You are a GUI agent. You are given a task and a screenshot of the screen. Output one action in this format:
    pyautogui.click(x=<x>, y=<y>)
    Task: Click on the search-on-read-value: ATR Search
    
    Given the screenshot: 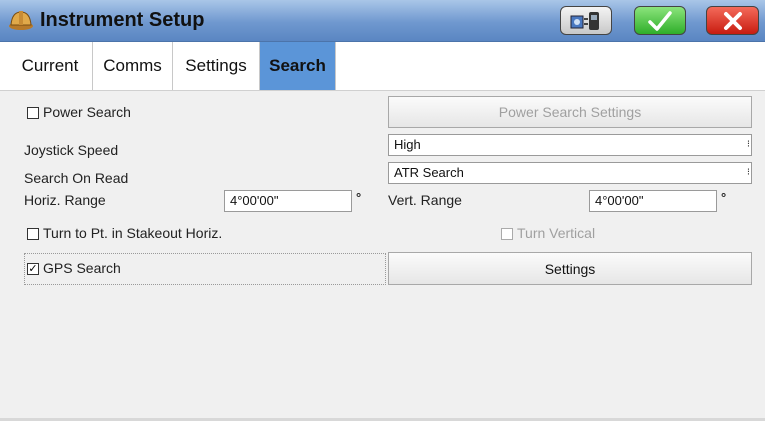 What is the action you would take?
    pyautogui.click(x=429, y=172)
    